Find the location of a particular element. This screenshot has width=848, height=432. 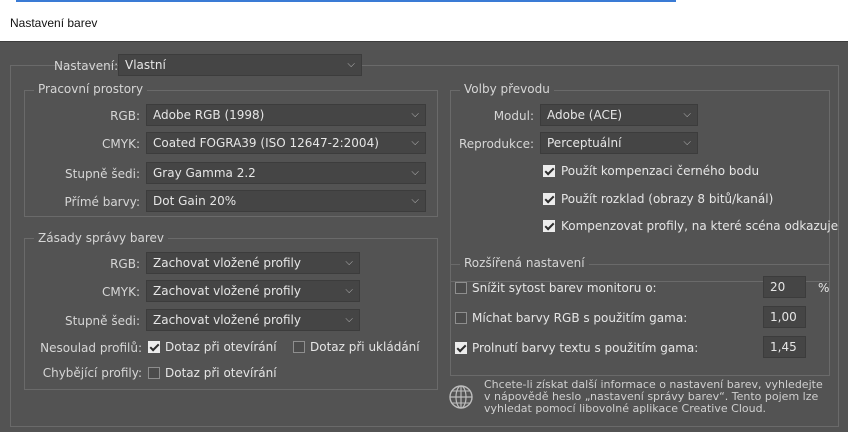

title-accent is located at coordinates (346, 1).